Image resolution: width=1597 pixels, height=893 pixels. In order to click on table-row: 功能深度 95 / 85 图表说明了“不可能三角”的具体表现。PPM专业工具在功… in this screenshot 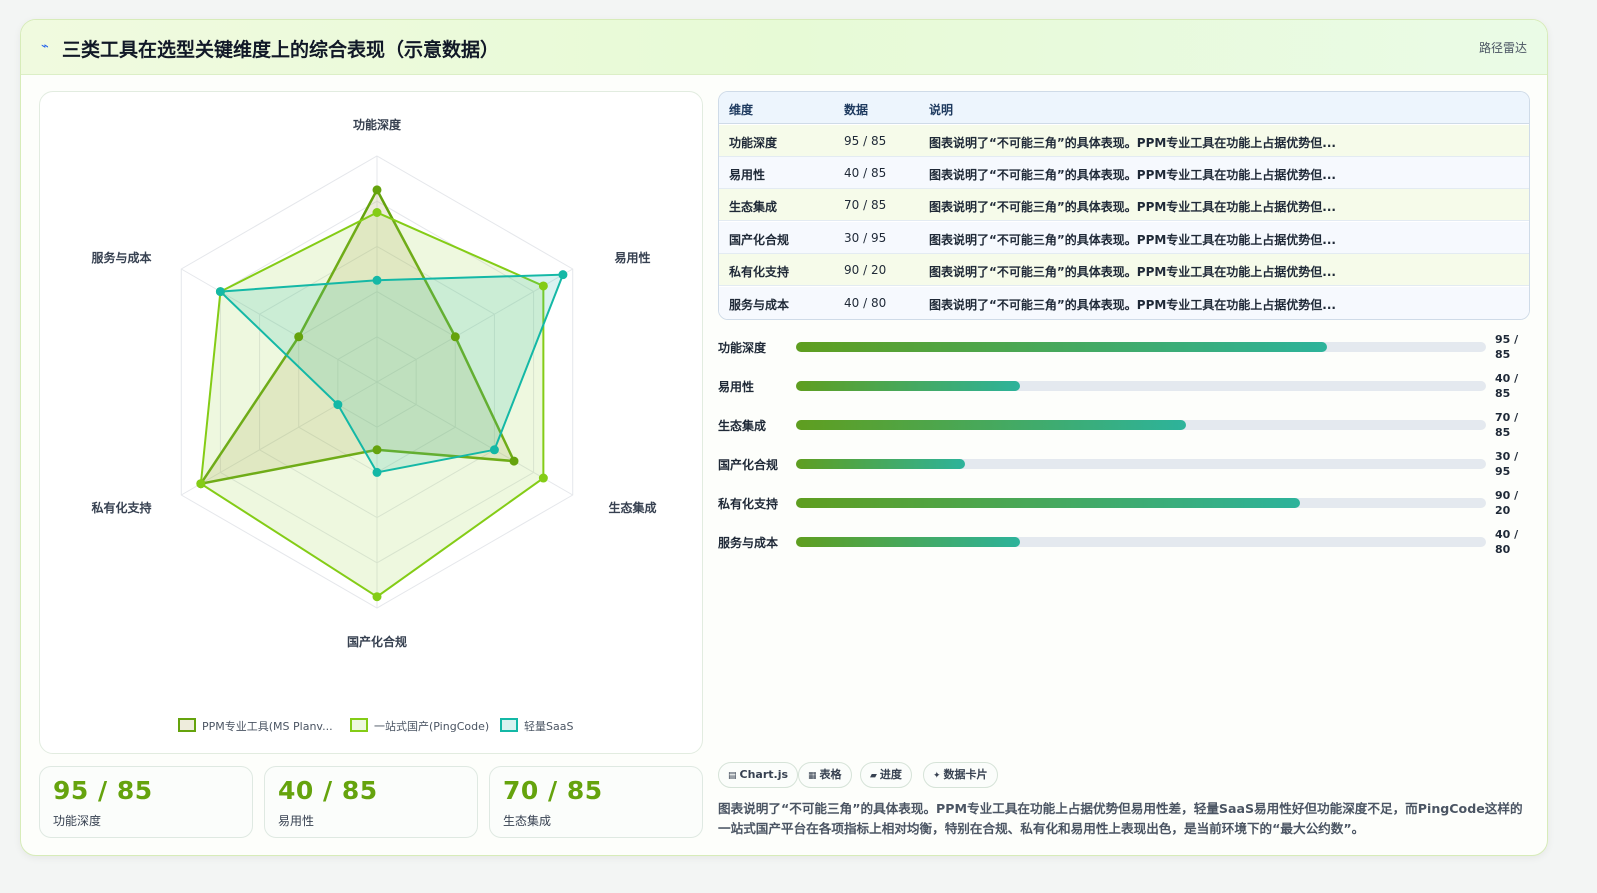, I will do `click(1124, 141)`.